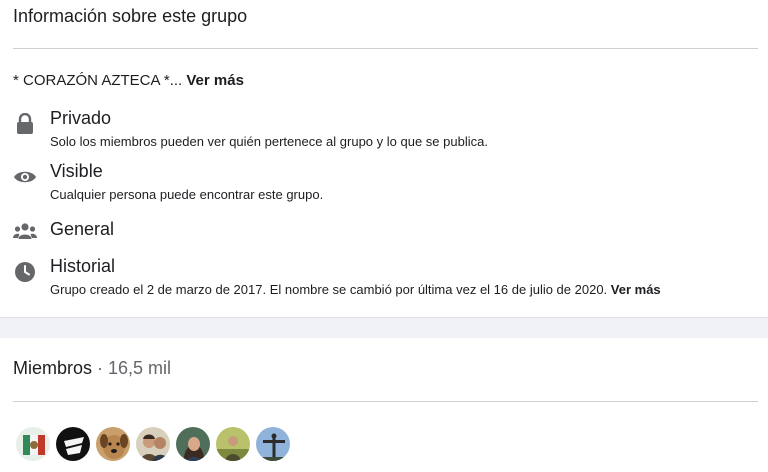 This screenshot has width=768, height=472. I want to click on members-title: Miembros · 16,5 mil, so click(92, 368).